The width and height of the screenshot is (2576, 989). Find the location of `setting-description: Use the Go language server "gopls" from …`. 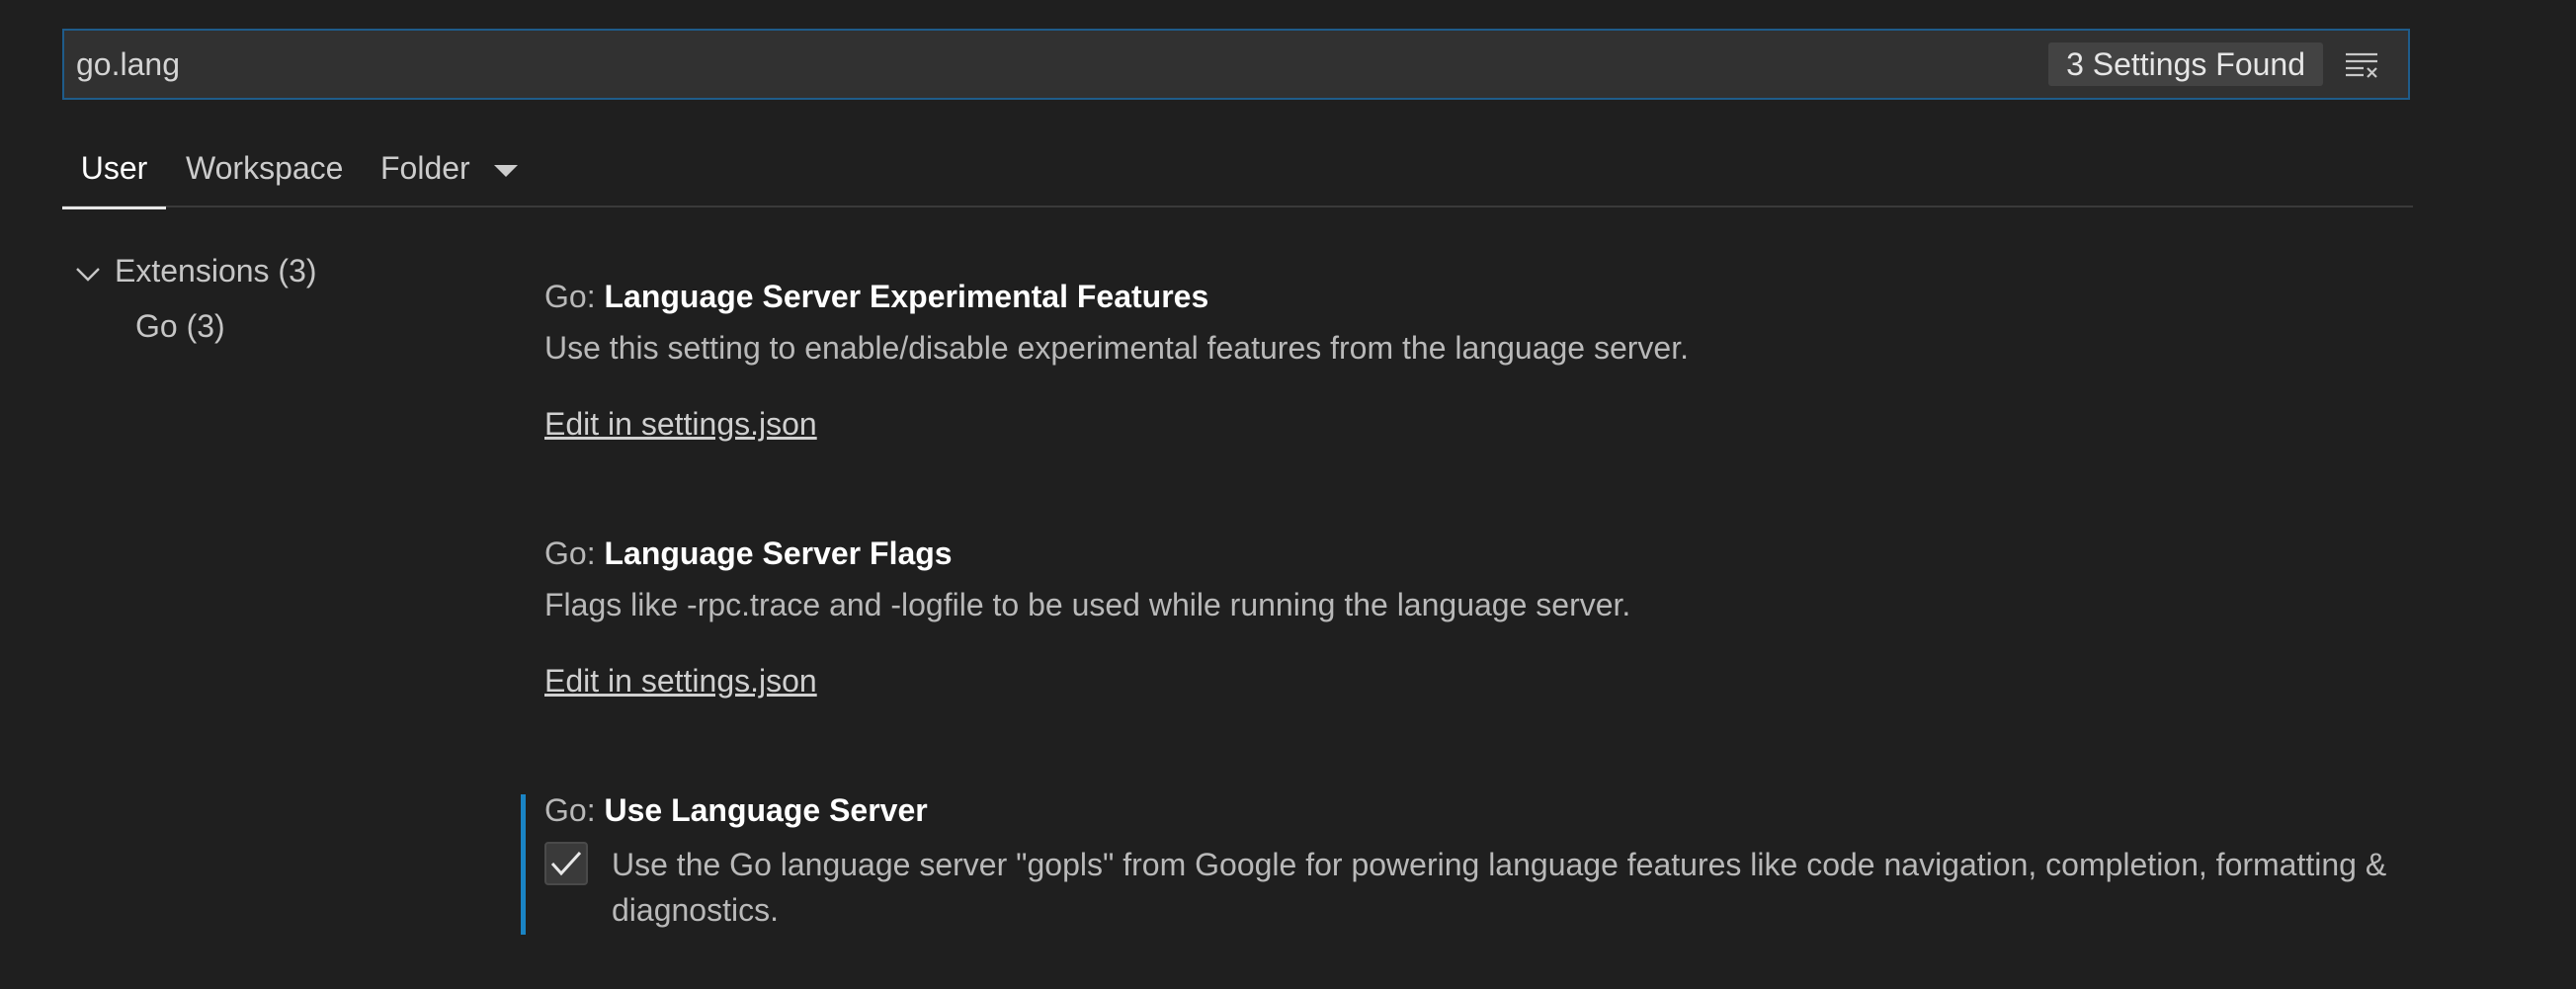

setting-description: Use the Go language server "gopls" from … is located at coordinates (1499, 887).